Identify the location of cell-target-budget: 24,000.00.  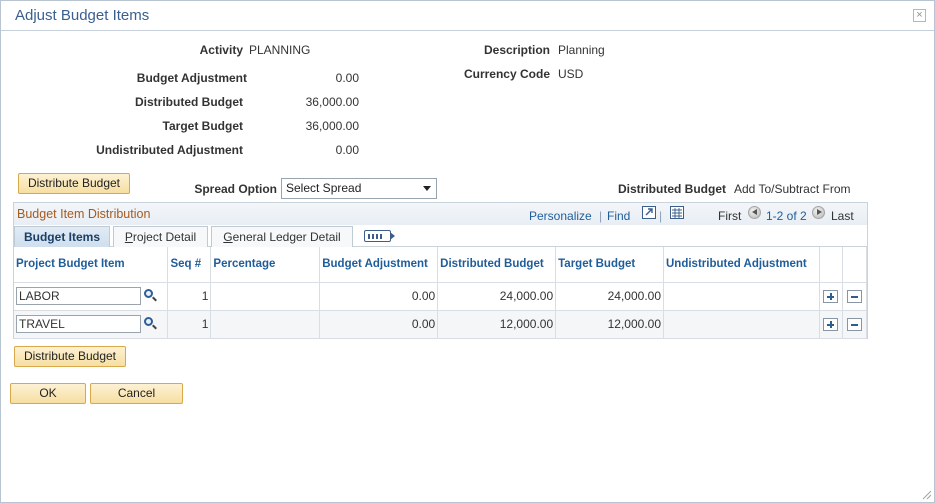
(609, 296).